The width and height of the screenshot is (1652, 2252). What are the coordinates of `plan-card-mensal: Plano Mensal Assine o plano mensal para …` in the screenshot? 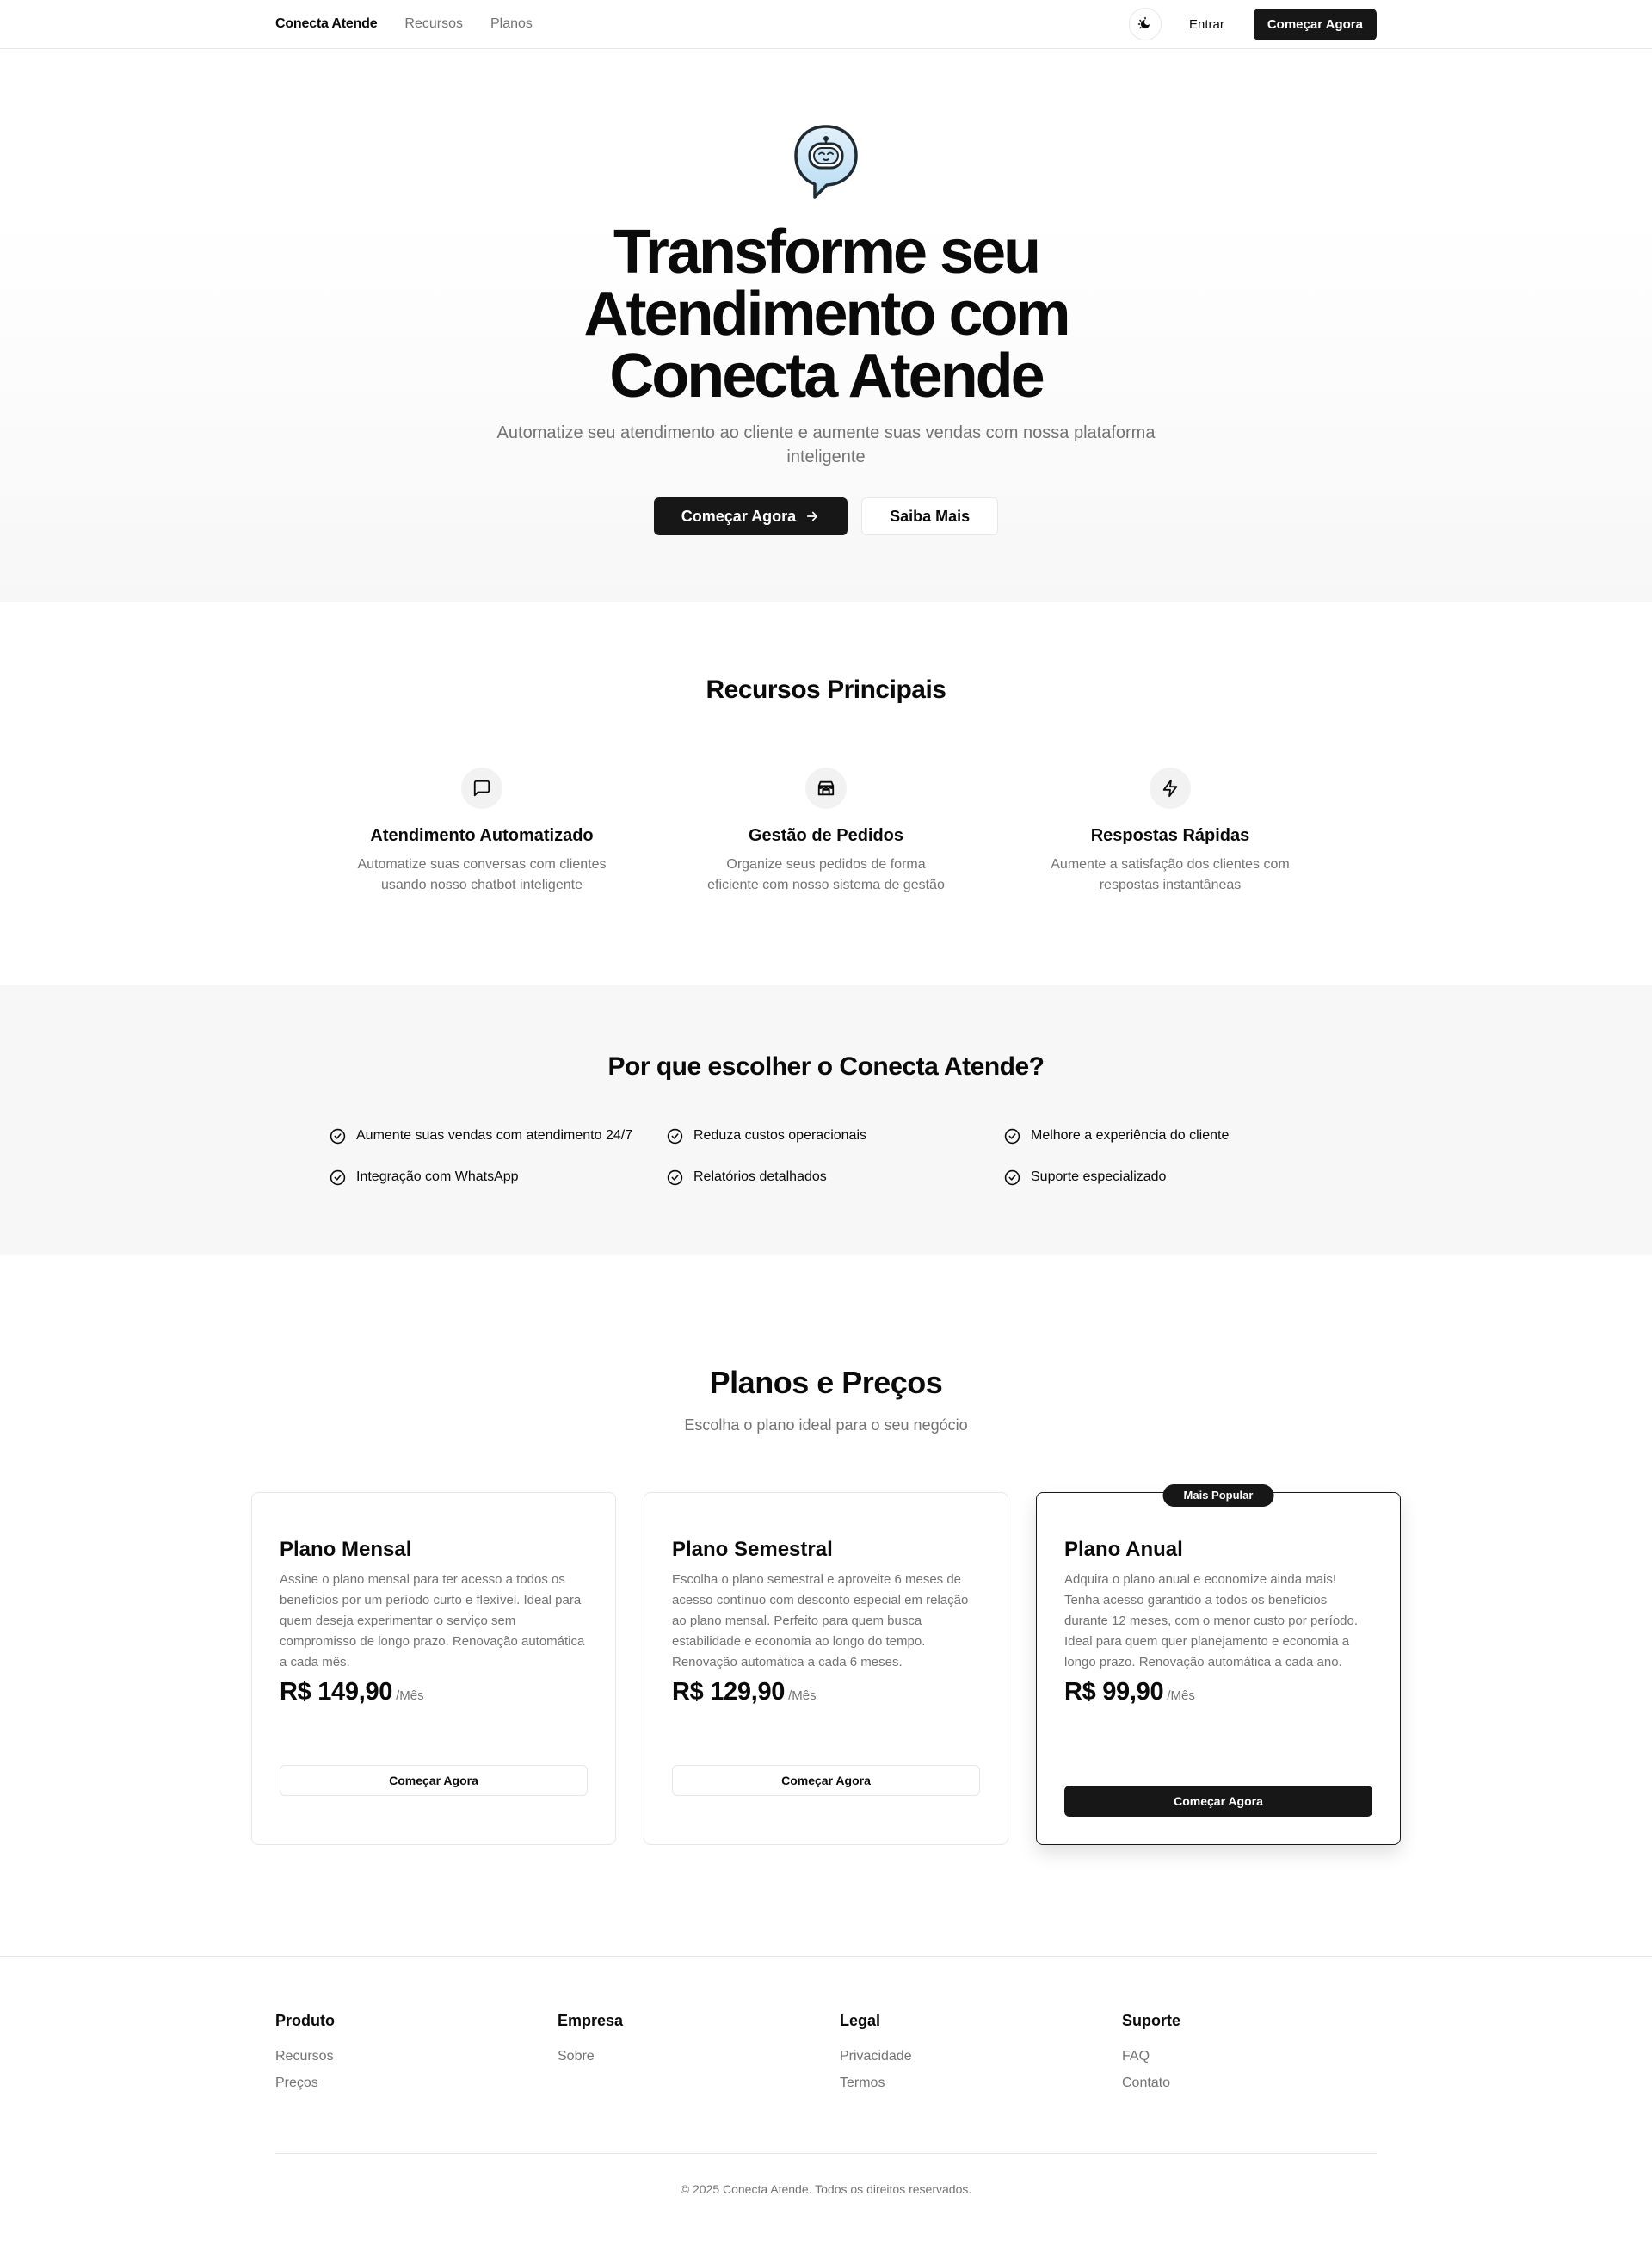 It's located at (433, 1668).